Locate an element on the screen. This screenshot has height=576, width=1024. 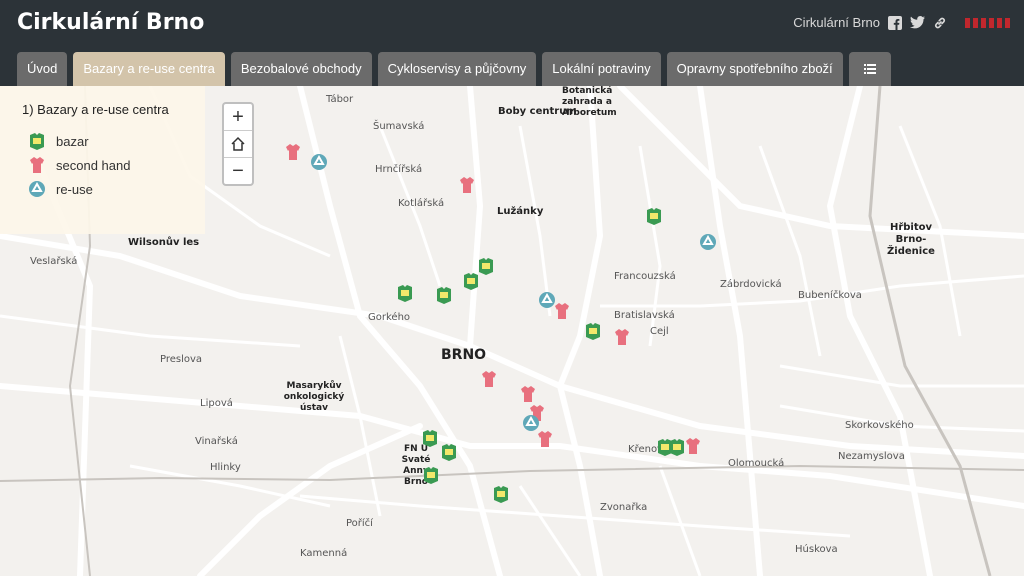
flag-icon is located at coordinates (987, 22).